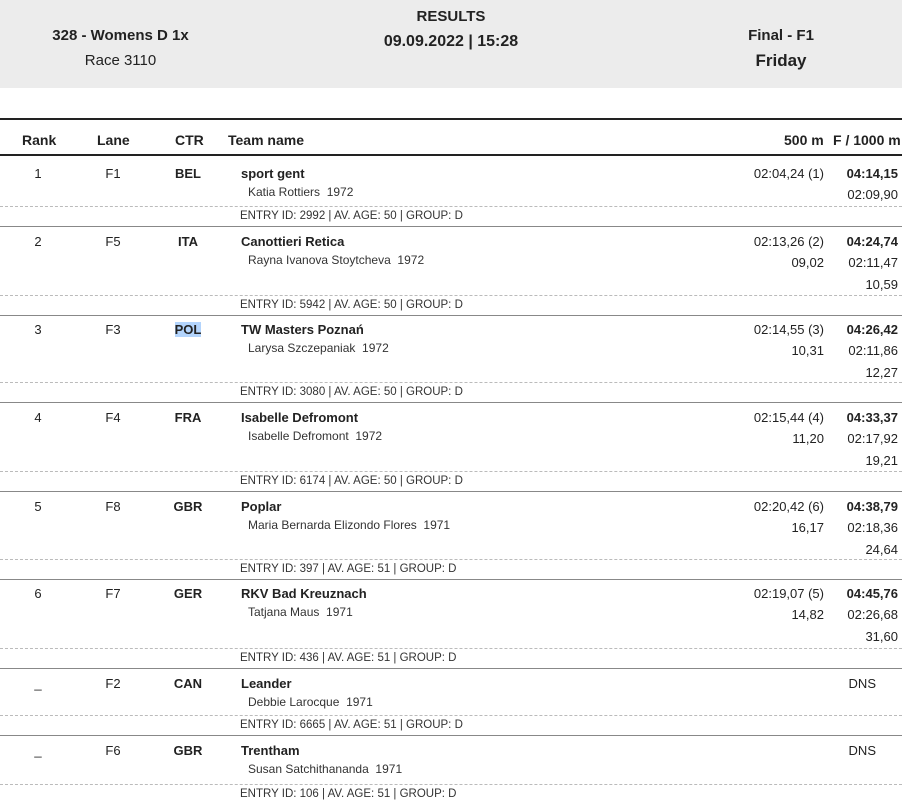 This screenshot has height=805, width=902. I want to click on final-time: 04:24,74, so click(872, 241).